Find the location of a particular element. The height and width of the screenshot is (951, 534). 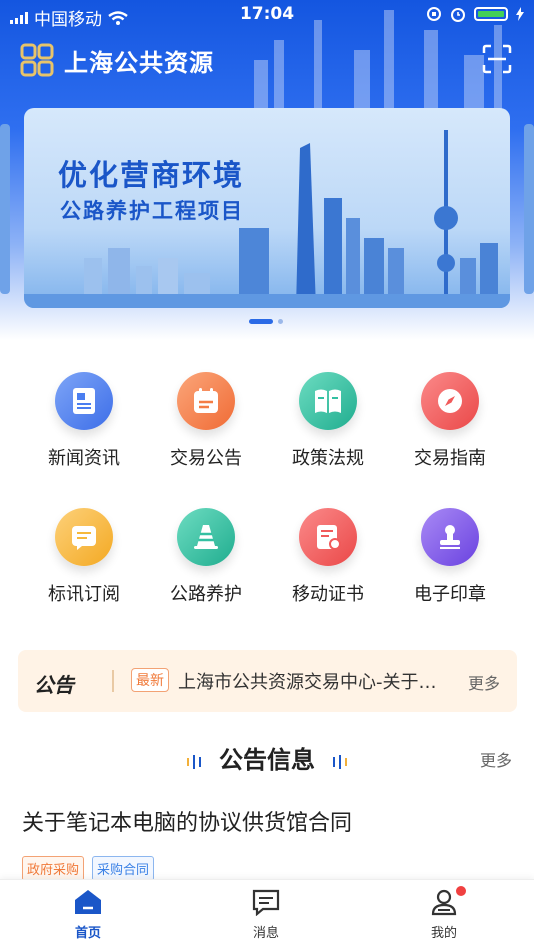

compass-icon is located at coordinates (450, 401).